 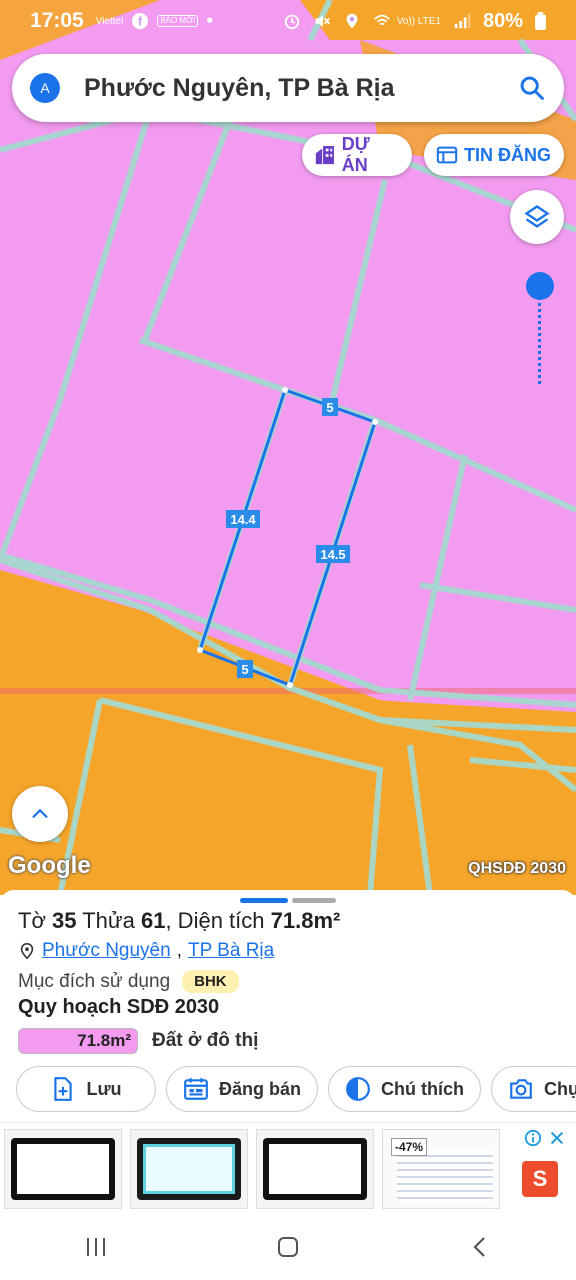 What do you see at coordinates (322, 21) in the screenshot?
I see `mute-icon` at bounding box center [322, 21].